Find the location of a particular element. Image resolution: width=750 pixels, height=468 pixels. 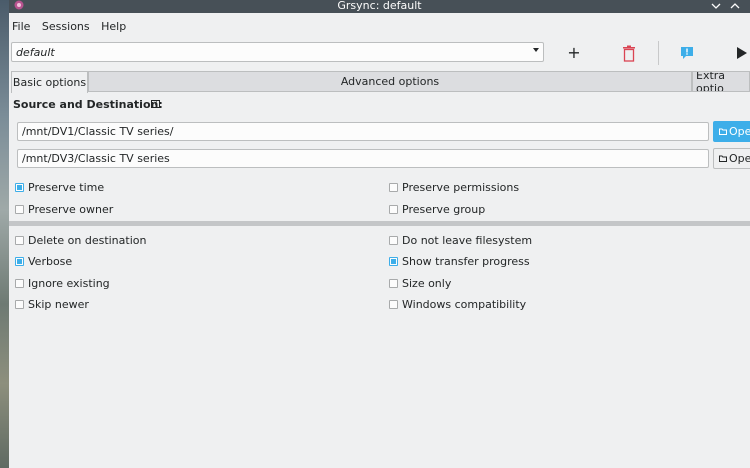

do-not-leave-filesystem-label: Do not leave filesystem is located at coordinates (467, 240).